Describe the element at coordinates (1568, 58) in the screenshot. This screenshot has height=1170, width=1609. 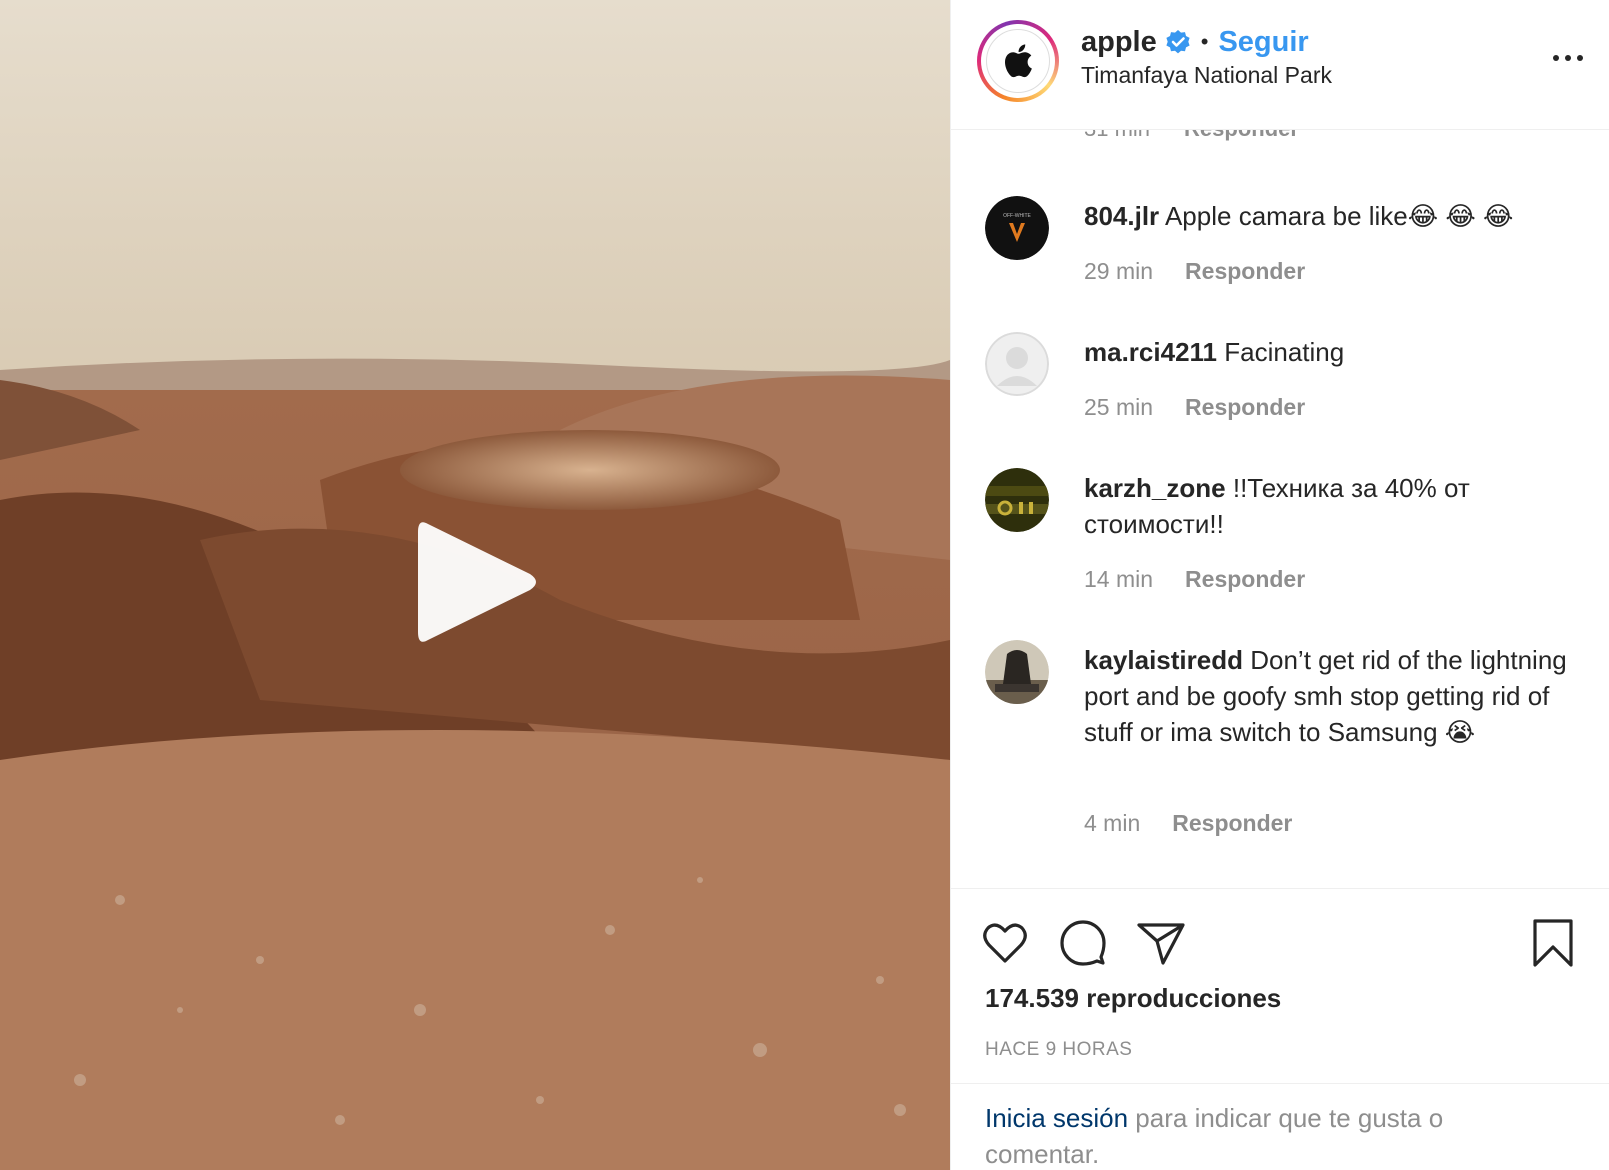
I see `more-options-icon` at that location.